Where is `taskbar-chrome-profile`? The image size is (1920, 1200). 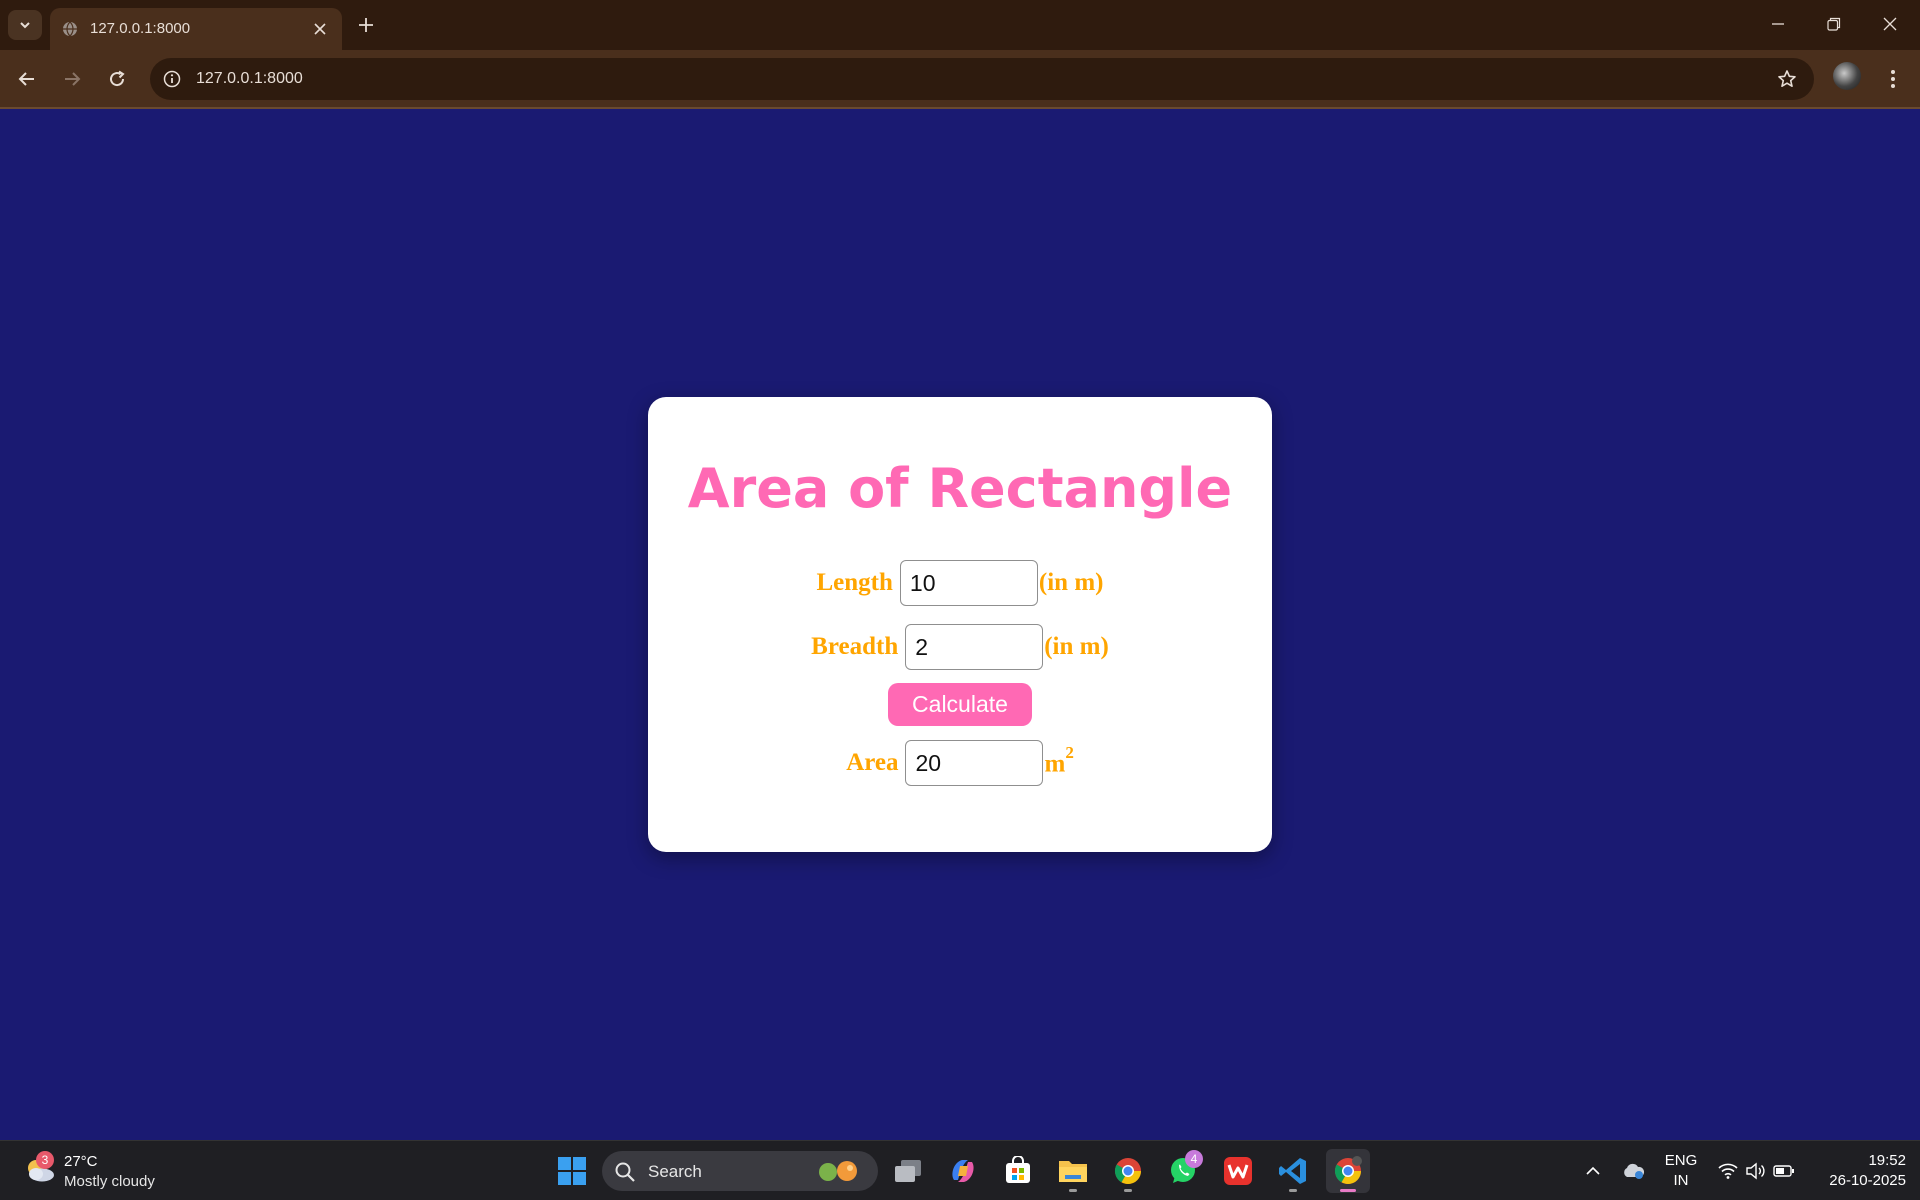 taskbar-chrome-profile is located at coordinates (1348, 1171).